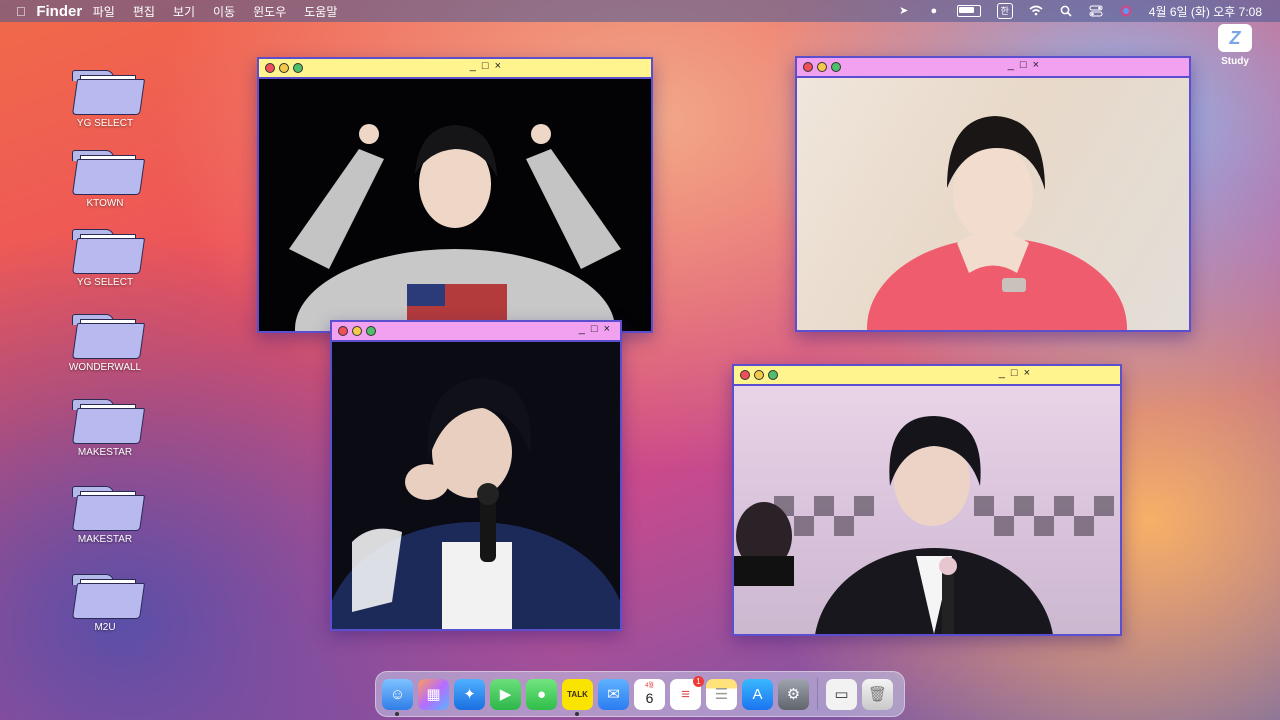 Image resolution: width=1280 pixels, height=720 pixels. What do you see at coordinates (698, 681) in the screenshot?
I see `reminders-badge: 1` at bounding box center [698, 681].